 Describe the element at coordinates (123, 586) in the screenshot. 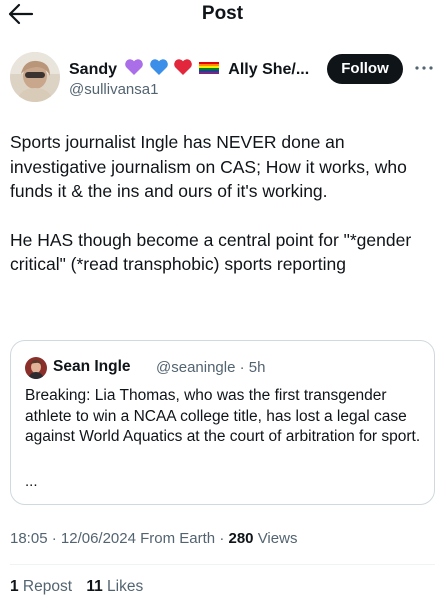

I see `likes-label: Likes` at that location.